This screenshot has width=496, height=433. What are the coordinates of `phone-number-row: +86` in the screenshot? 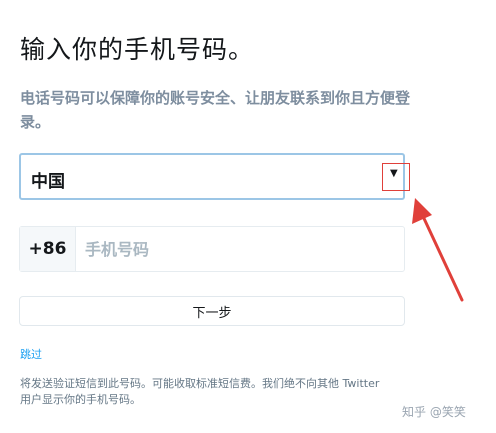 It's located at (212, 249).